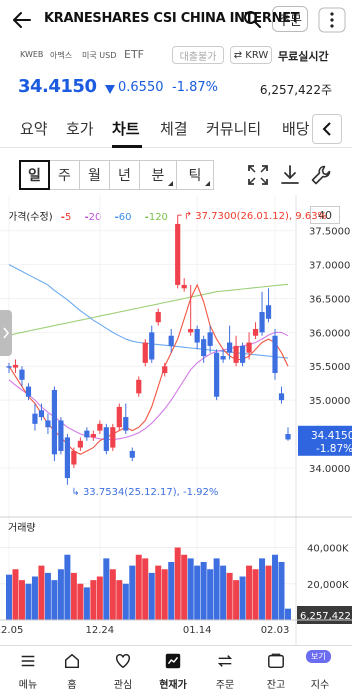  I want to click on ma60-line, so click(148, 311).